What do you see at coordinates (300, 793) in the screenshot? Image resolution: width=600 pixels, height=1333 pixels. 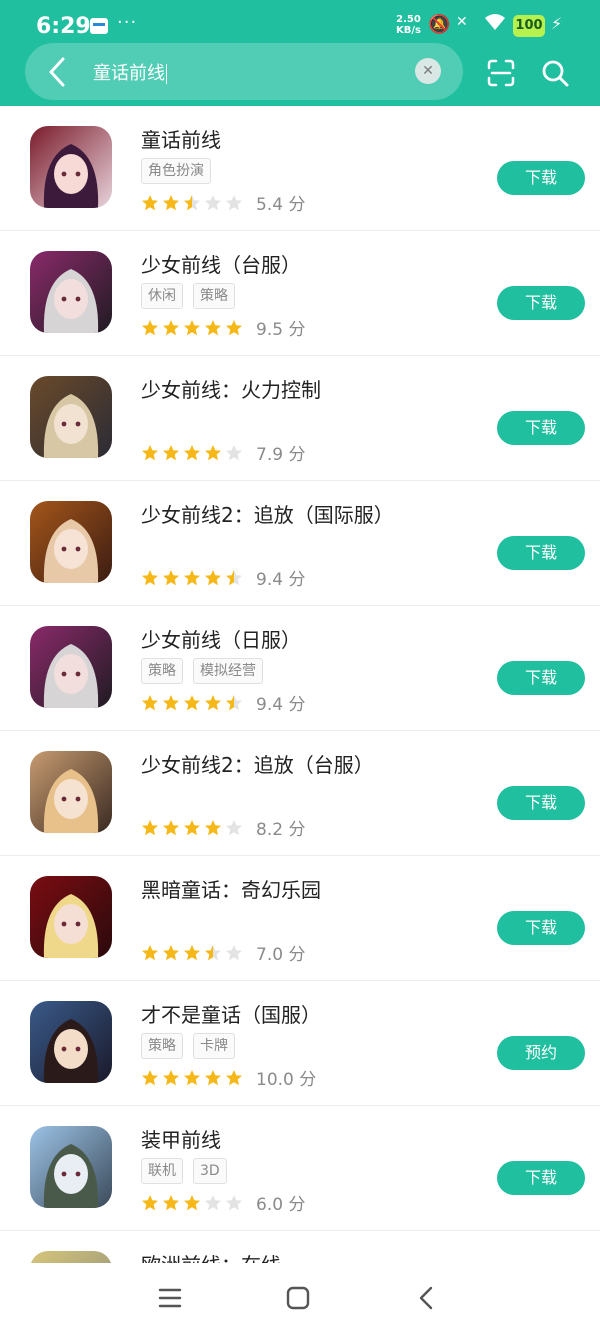 I see `app-result-row: 少女前线2：追放（台服） 8.2 分 下载` at bounding box center [300, 793].